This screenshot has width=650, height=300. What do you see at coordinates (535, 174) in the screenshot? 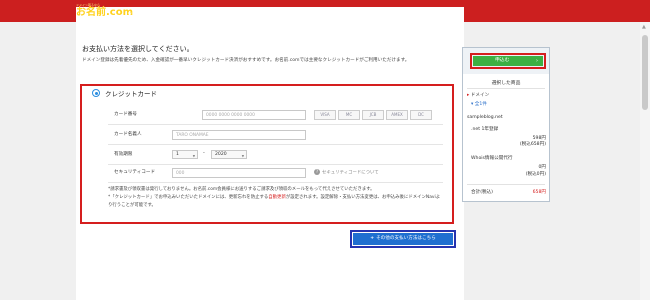
I see `whois-price-tax: (税込0円)` at bounding box center [535, 174].